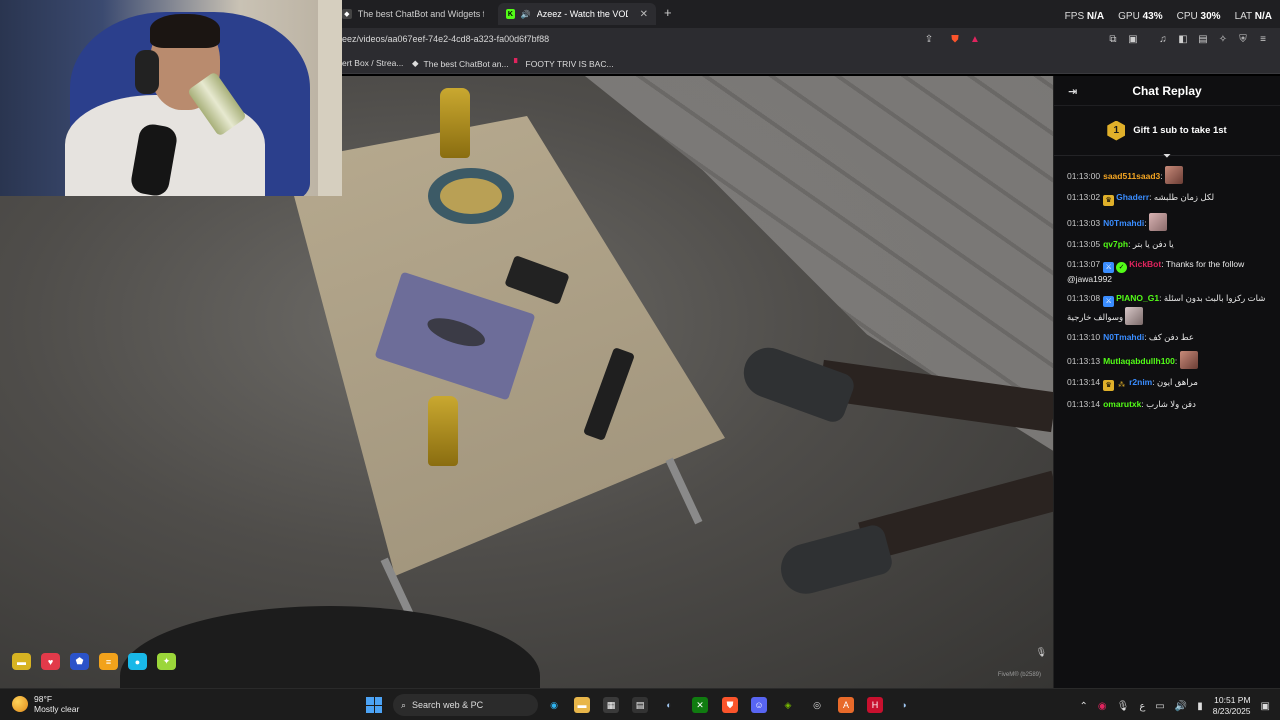 This screenshot has height=720, width=1280. What do you see at coordinates (582, 705) in the screenshot?
I see `file-explorer-icon: ▬` at bounding box center [582, 705].